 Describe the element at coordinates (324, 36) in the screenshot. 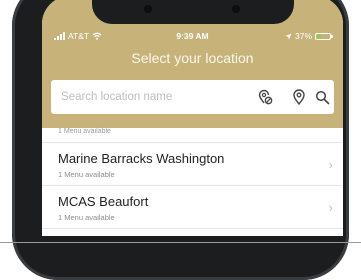

I see `battery-icon` at that location.